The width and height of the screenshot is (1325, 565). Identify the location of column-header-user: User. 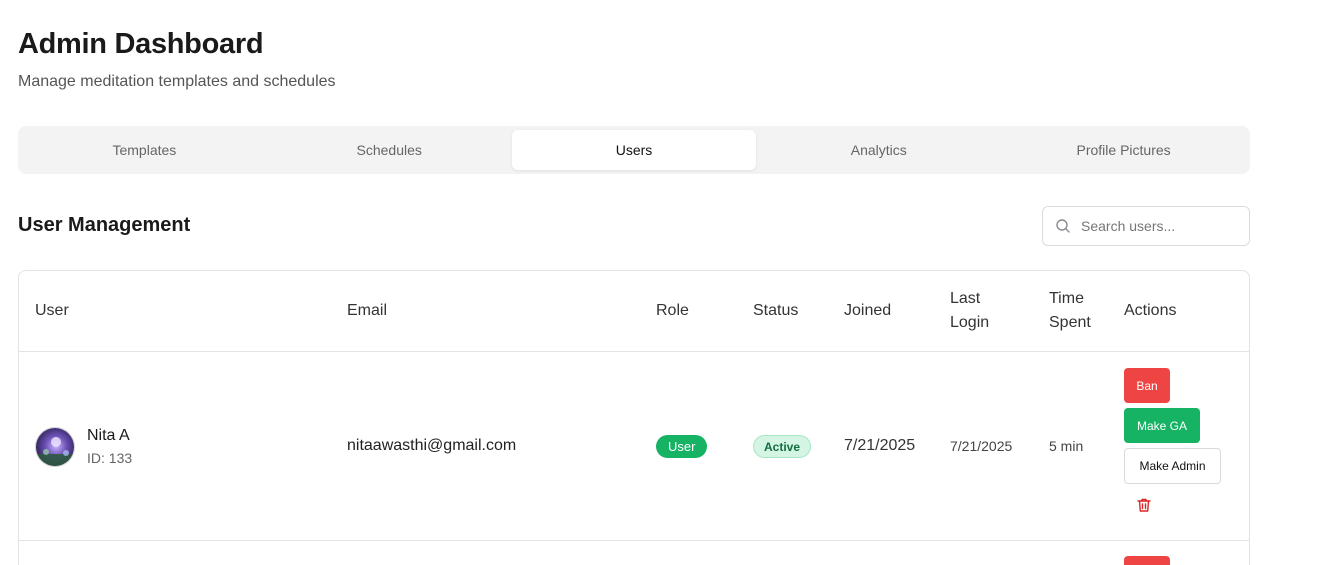
(52, 310).